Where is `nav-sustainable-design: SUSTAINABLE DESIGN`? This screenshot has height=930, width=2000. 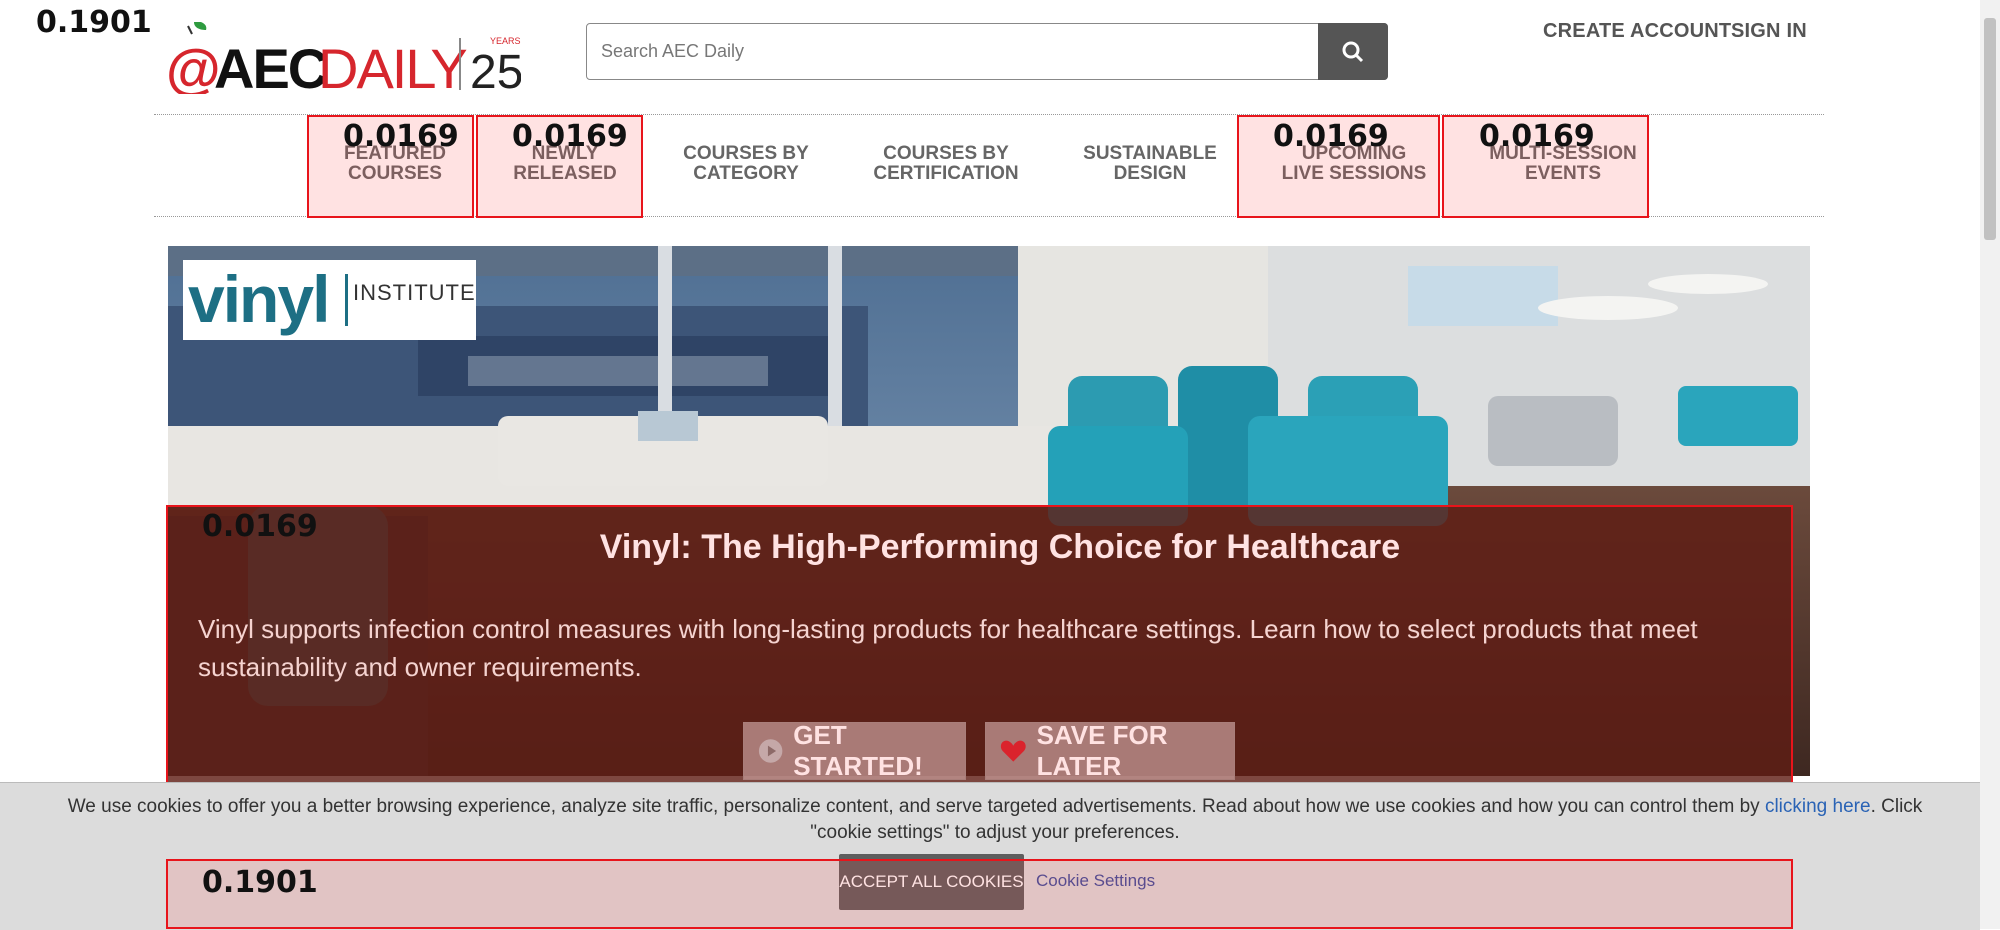 nav-sustainable-design: SUSTAINABLE DESIGN is located at coordinates (1150, 164).